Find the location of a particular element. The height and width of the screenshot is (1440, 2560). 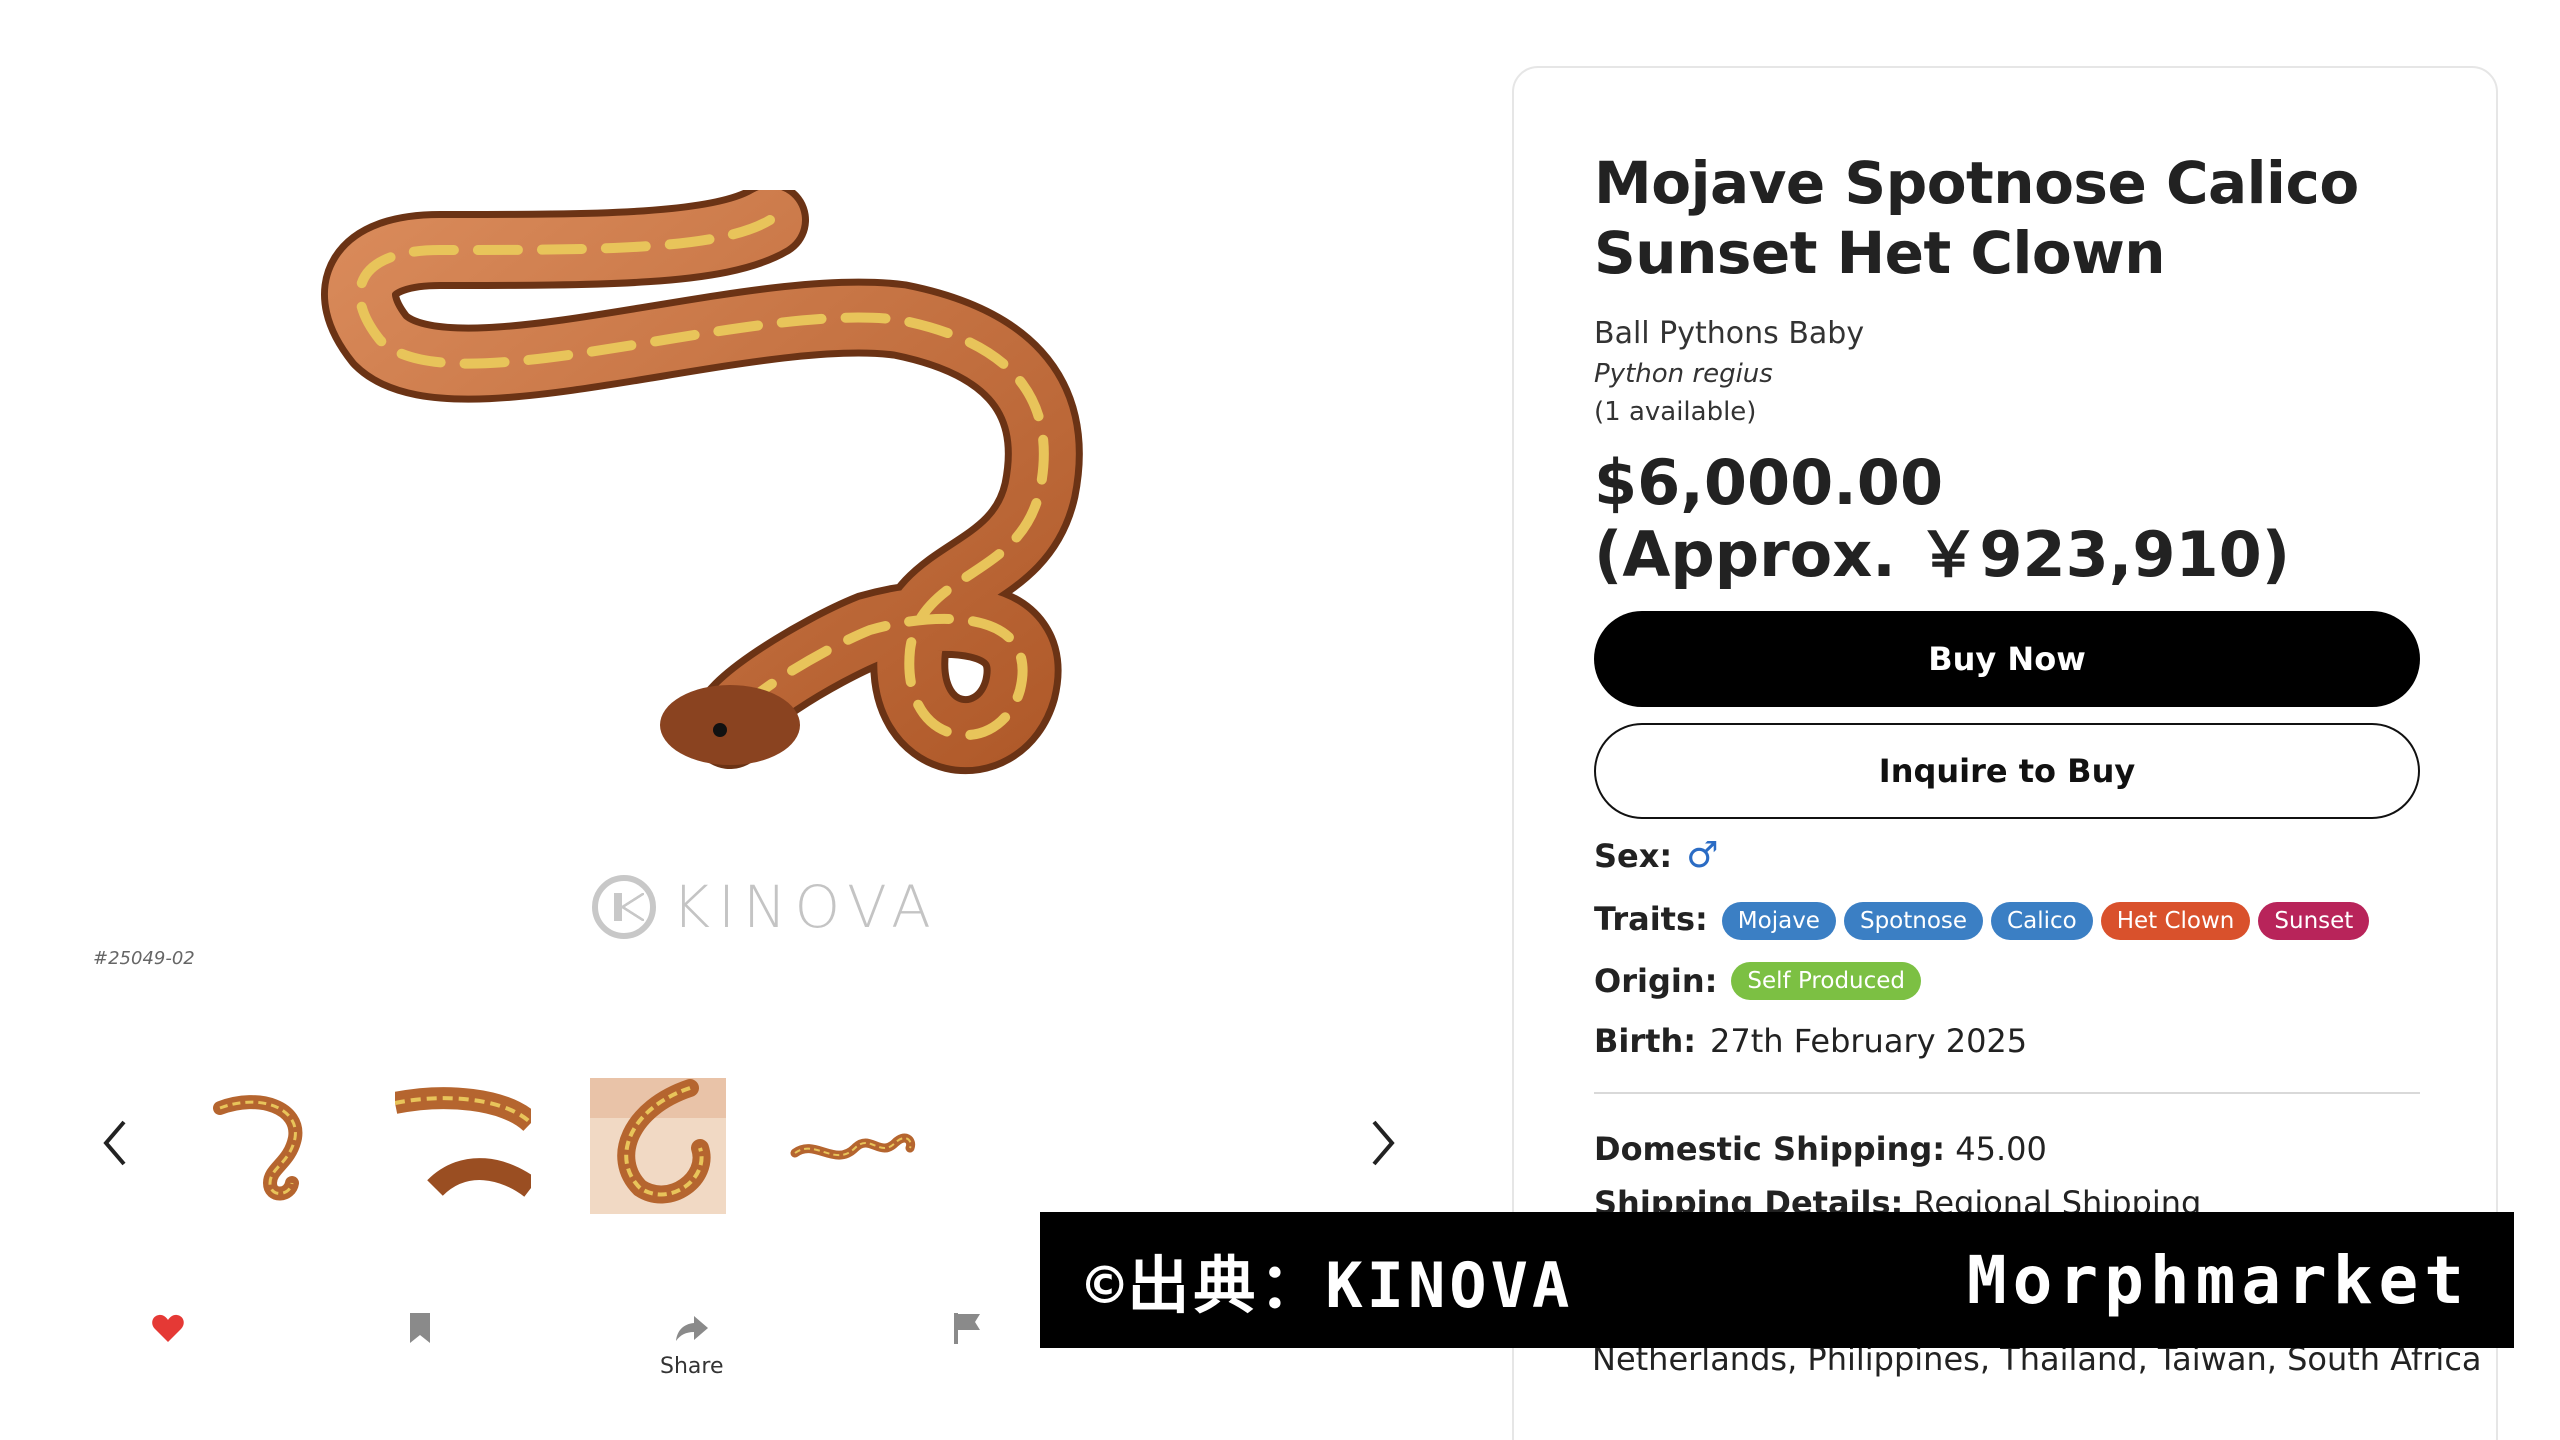

traits-list: Mojave Spotnose Calico Het Clown Sunset is located at coordinates (2049, 919).